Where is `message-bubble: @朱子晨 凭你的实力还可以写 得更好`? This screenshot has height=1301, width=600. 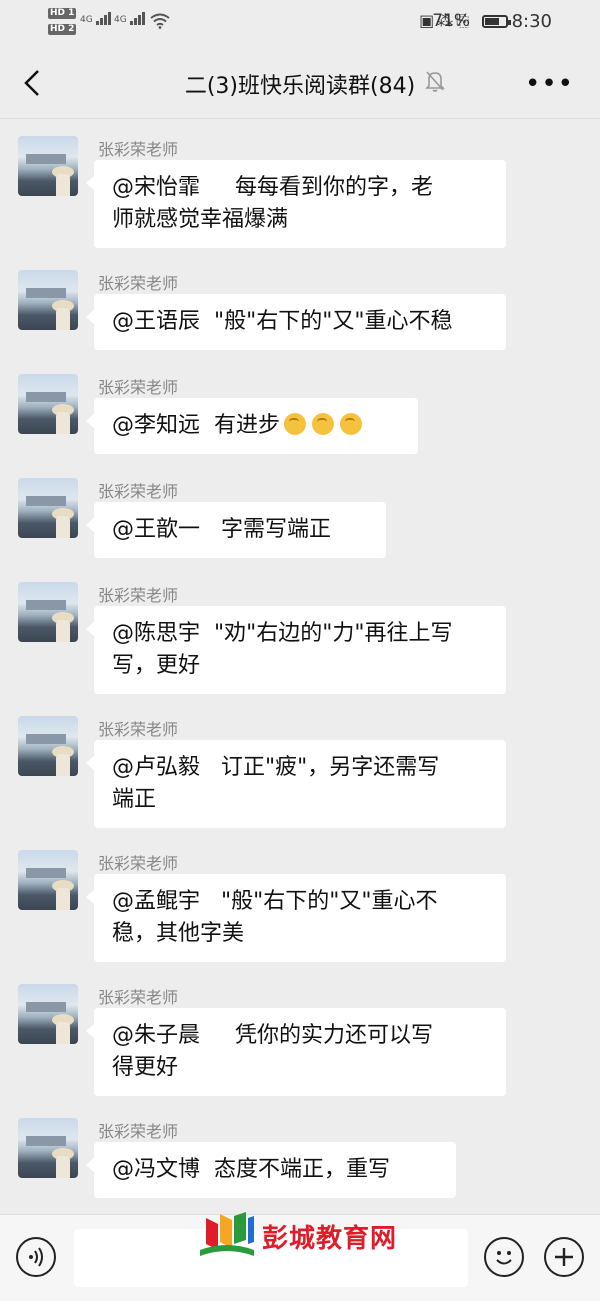
message-bubble: @朱子晨 凭你的实力还可以写 得更好 is located at coordinates (296, 1052).